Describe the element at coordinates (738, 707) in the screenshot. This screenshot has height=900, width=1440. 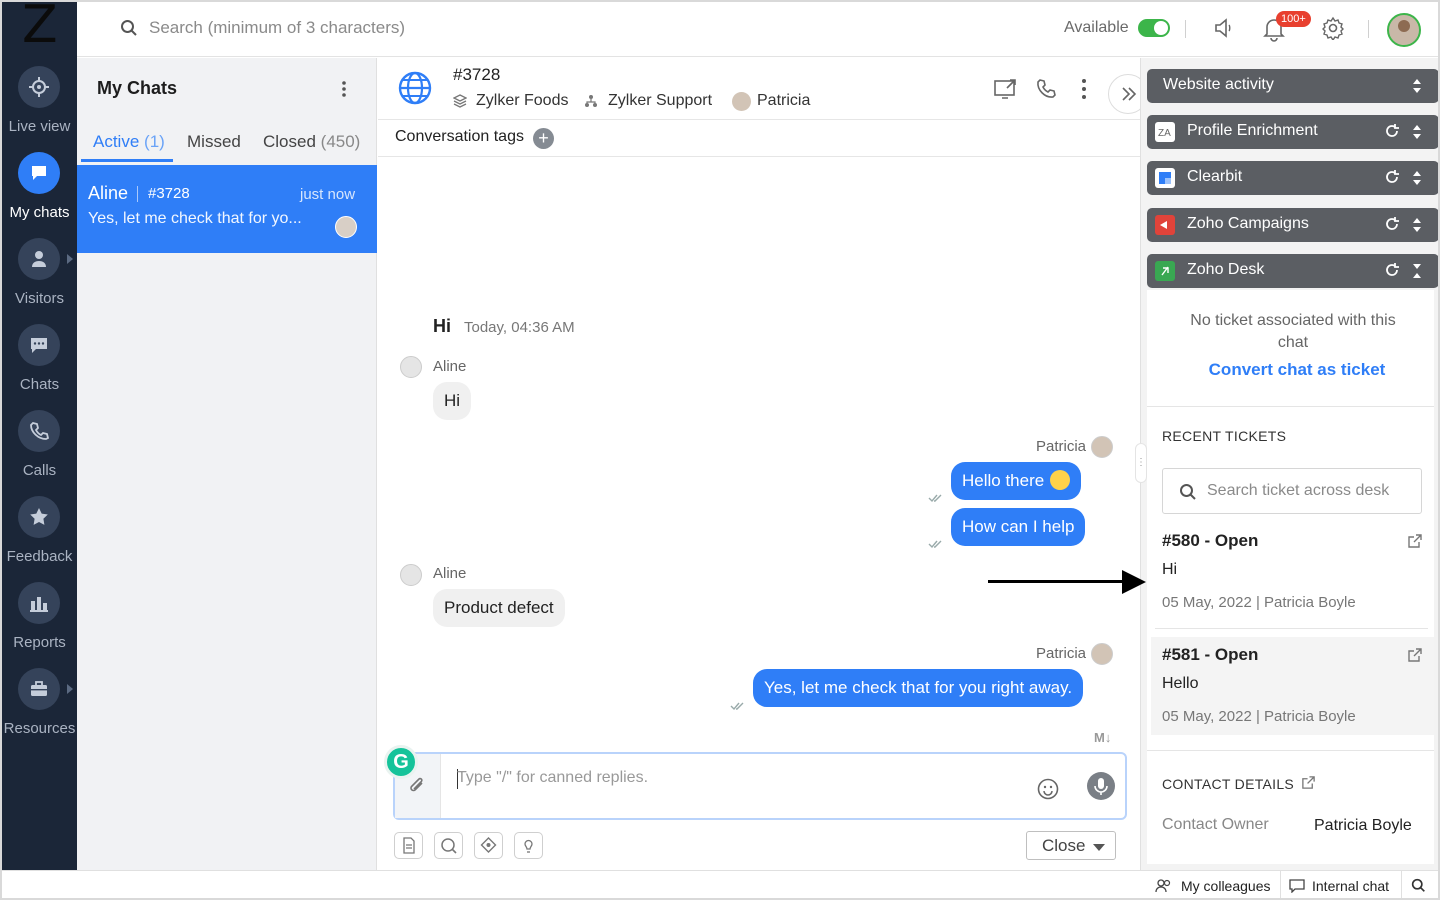
I see `read-ticks-icon` at that location.